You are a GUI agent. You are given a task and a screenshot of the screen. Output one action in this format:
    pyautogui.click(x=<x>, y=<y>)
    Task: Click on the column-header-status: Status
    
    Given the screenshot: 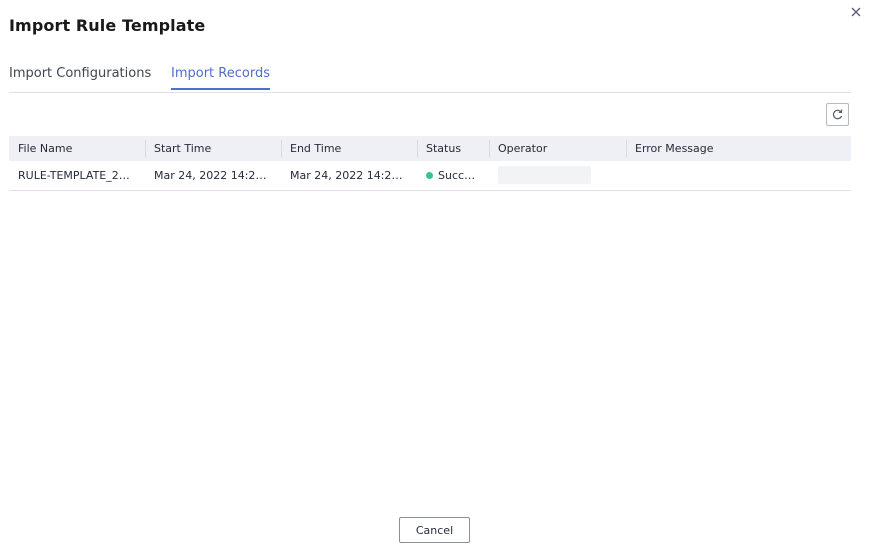 What is the action you would take?
    pyautogui.click(x=453, y=148)
    